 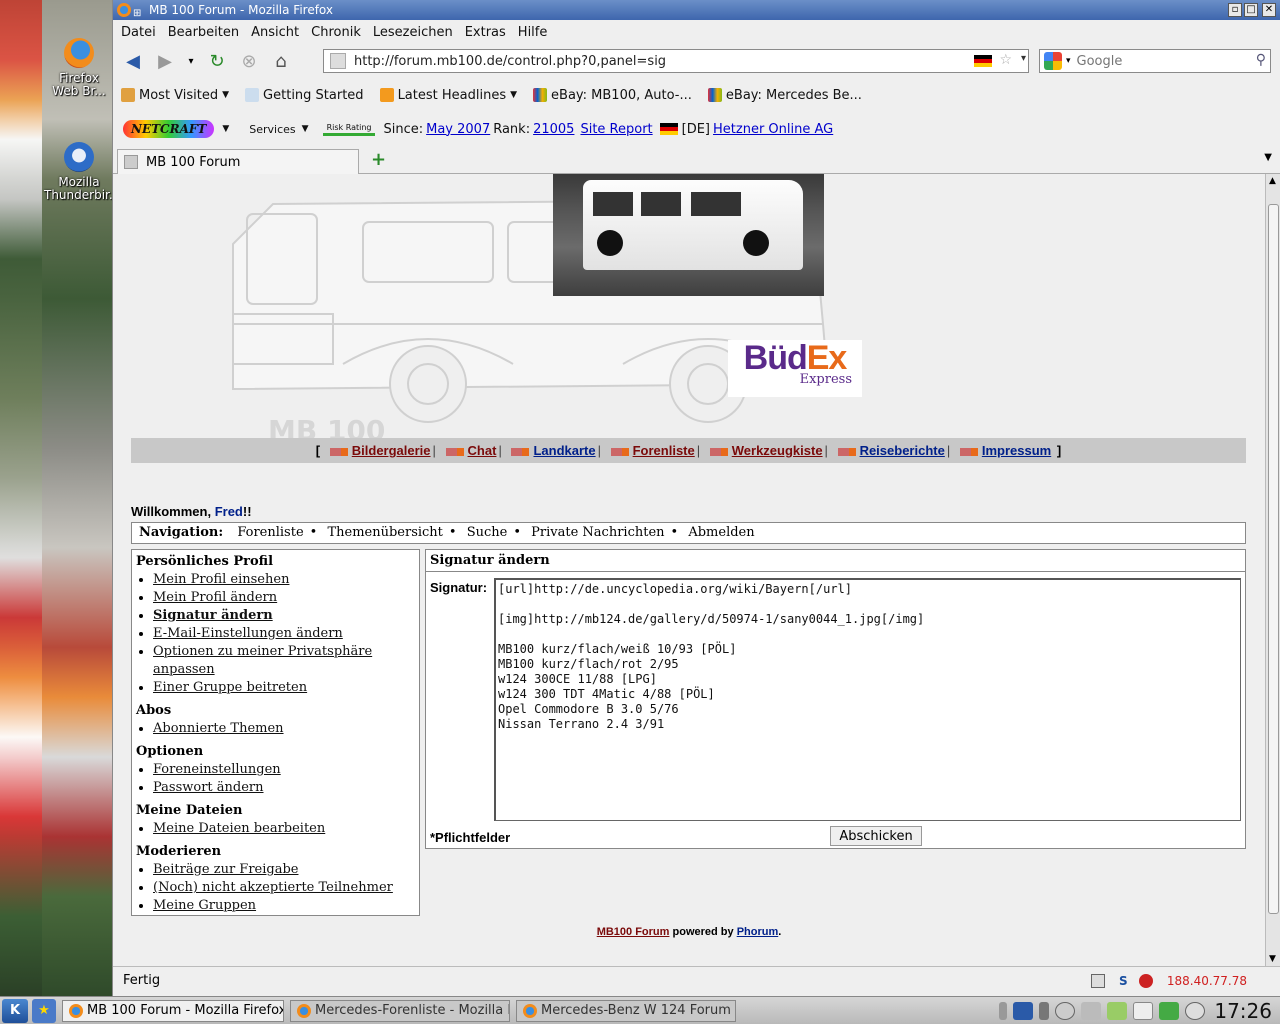 What do you see at coordinates (203, 32) in the screenshot?
I see `menu-bearbeiten: Bearbeiten` at bounding box center [203, 32].